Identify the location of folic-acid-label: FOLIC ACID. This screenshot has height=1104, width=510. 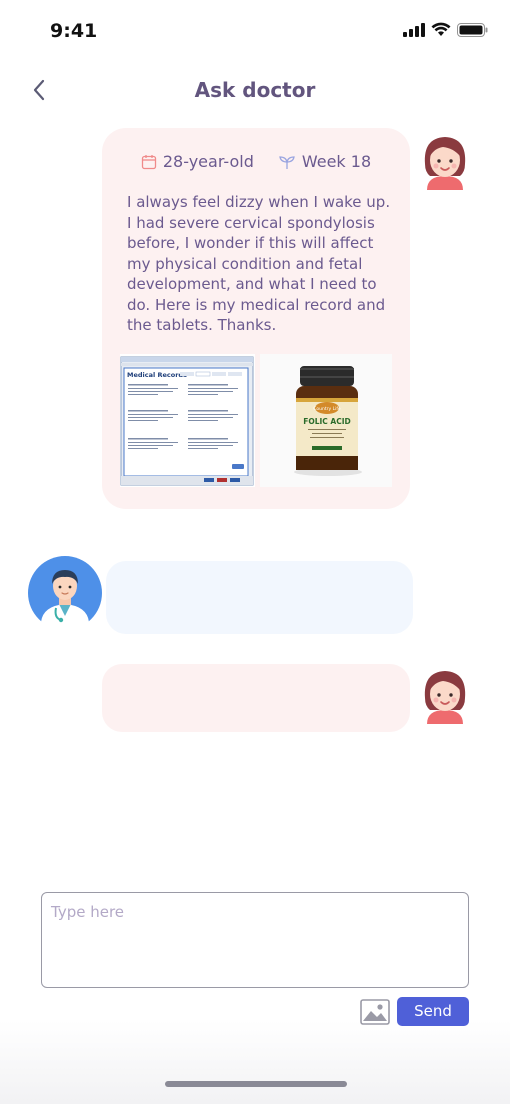
(327, 421).